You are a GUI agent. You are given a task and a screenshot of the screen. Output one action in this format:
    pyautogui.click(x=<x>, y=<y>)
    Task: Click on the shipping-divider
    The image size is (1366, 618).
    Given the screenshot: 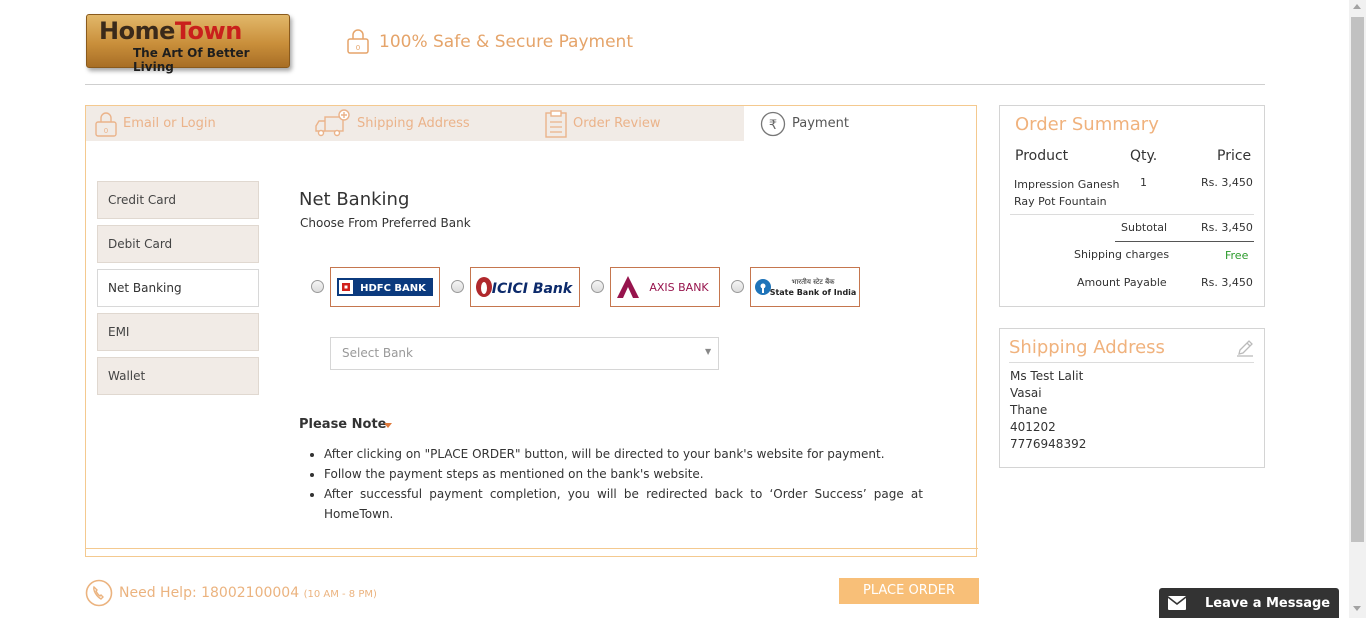 What is the action you would take?
    pyautogui.click(x=1131, y=362)
    